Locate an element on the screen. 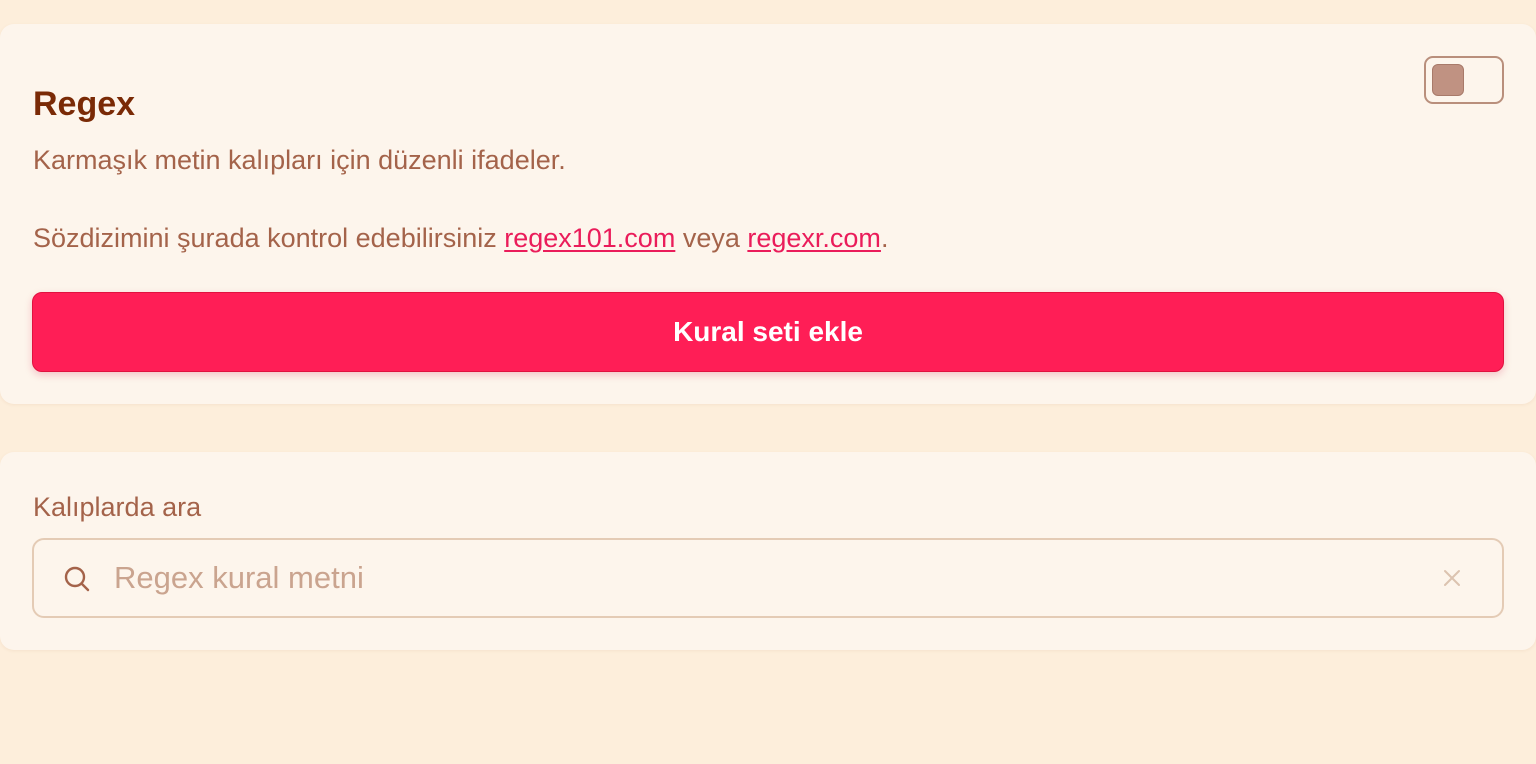 Image resolution: width=1536 pixels, height=764 pixels. regex101-link: regex101.com is located at coordinates (589, 238).